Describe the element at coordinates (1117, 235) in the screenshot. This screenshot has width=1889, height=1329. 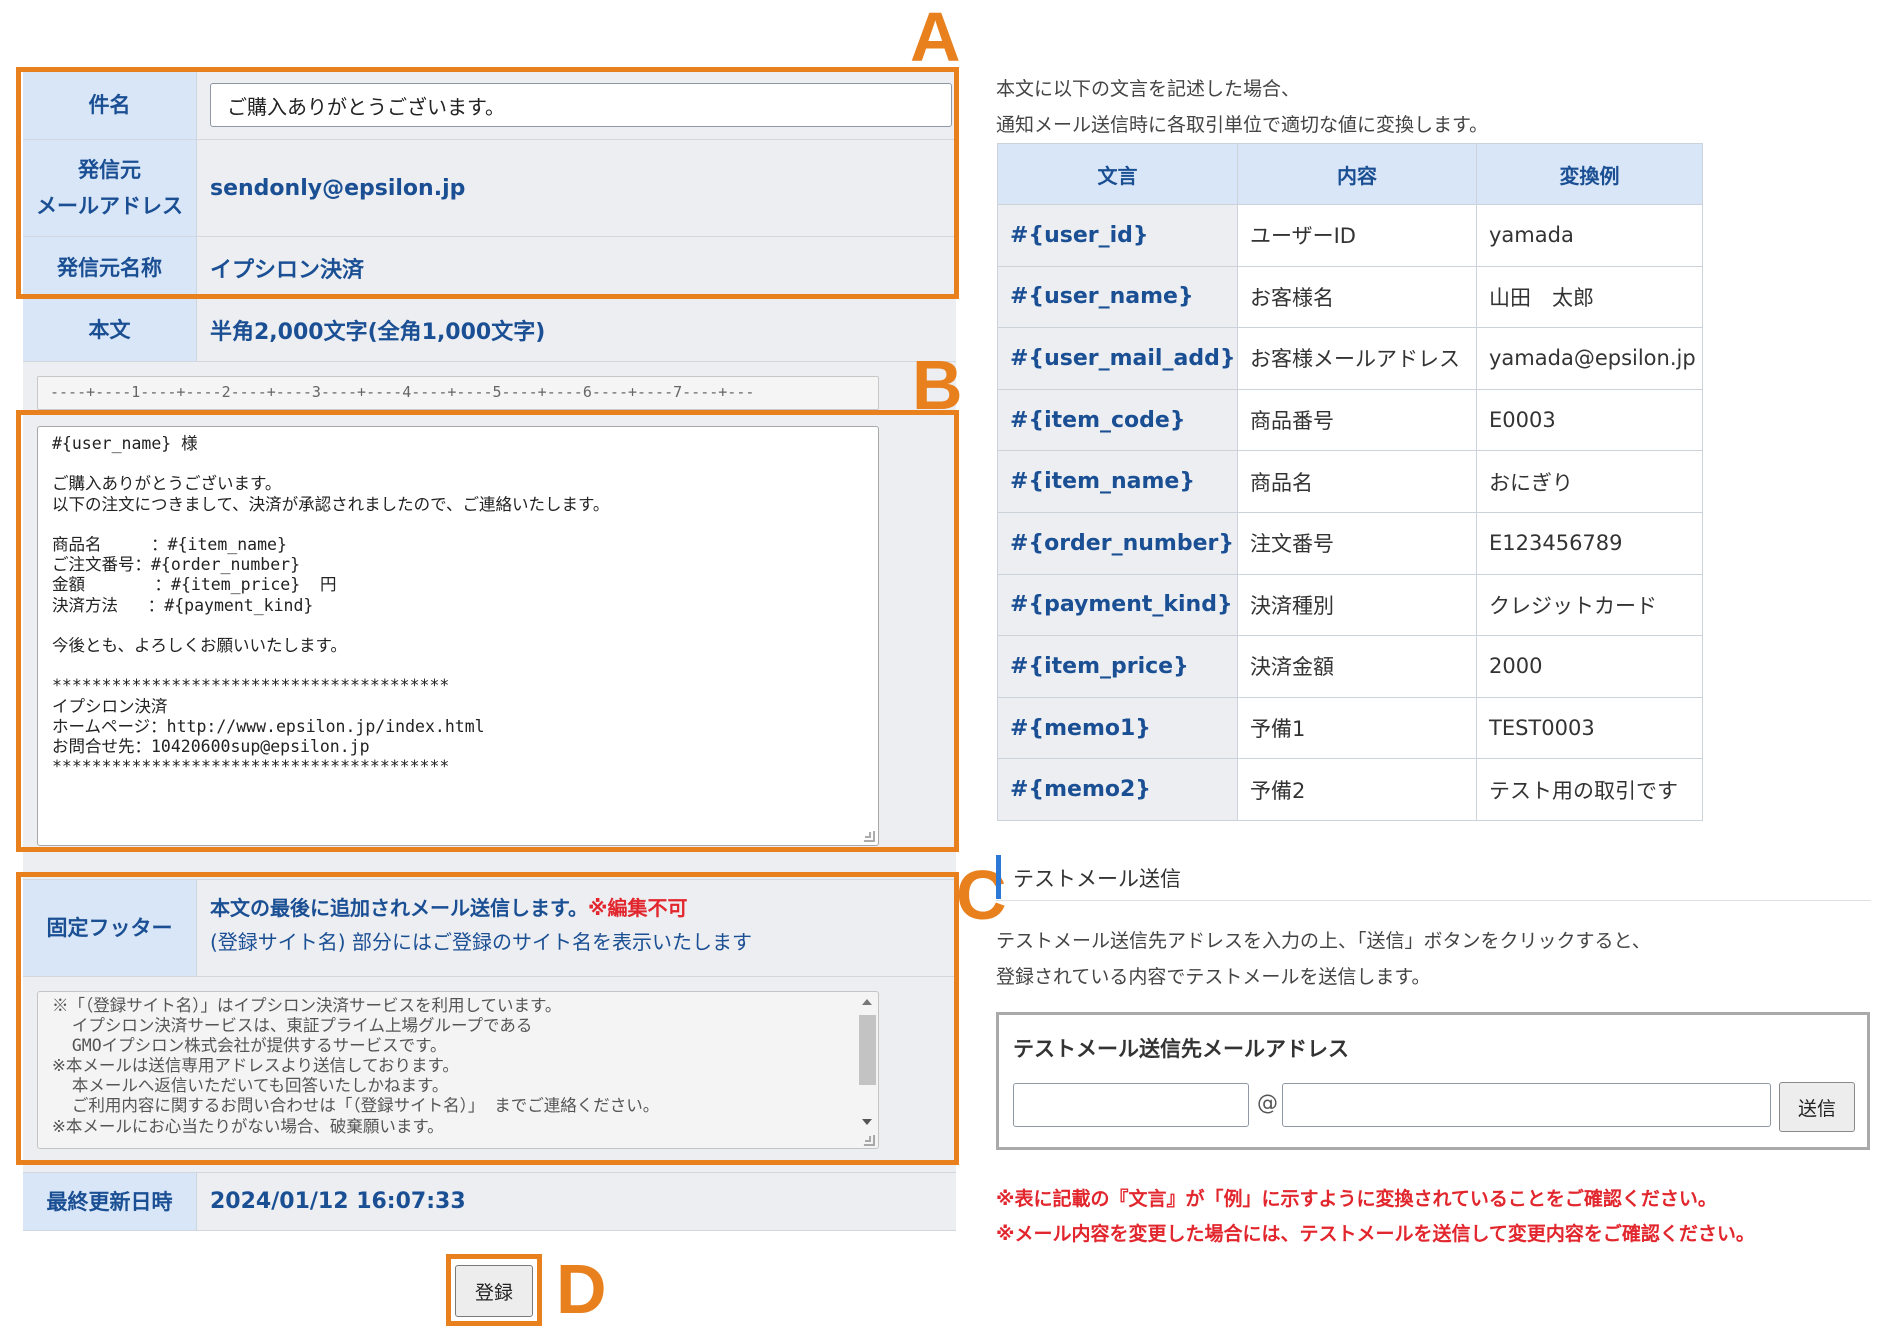
I see `phrase-cell: #{user_id}` at that location.